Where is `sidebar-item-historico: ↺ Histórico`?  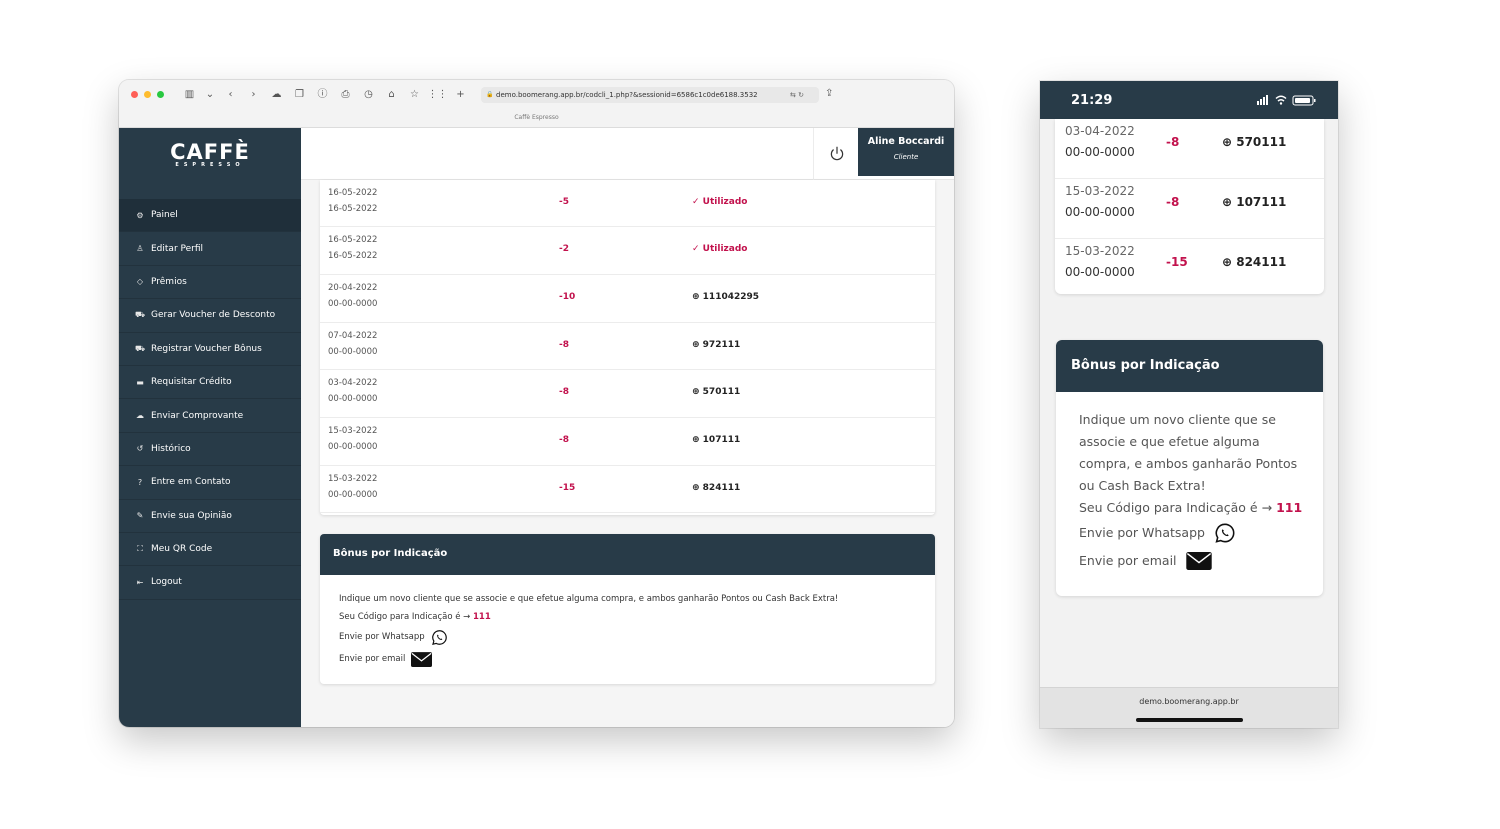
sidebar-item-historico: ↺ Histórico is located at coordinates (210, 450).